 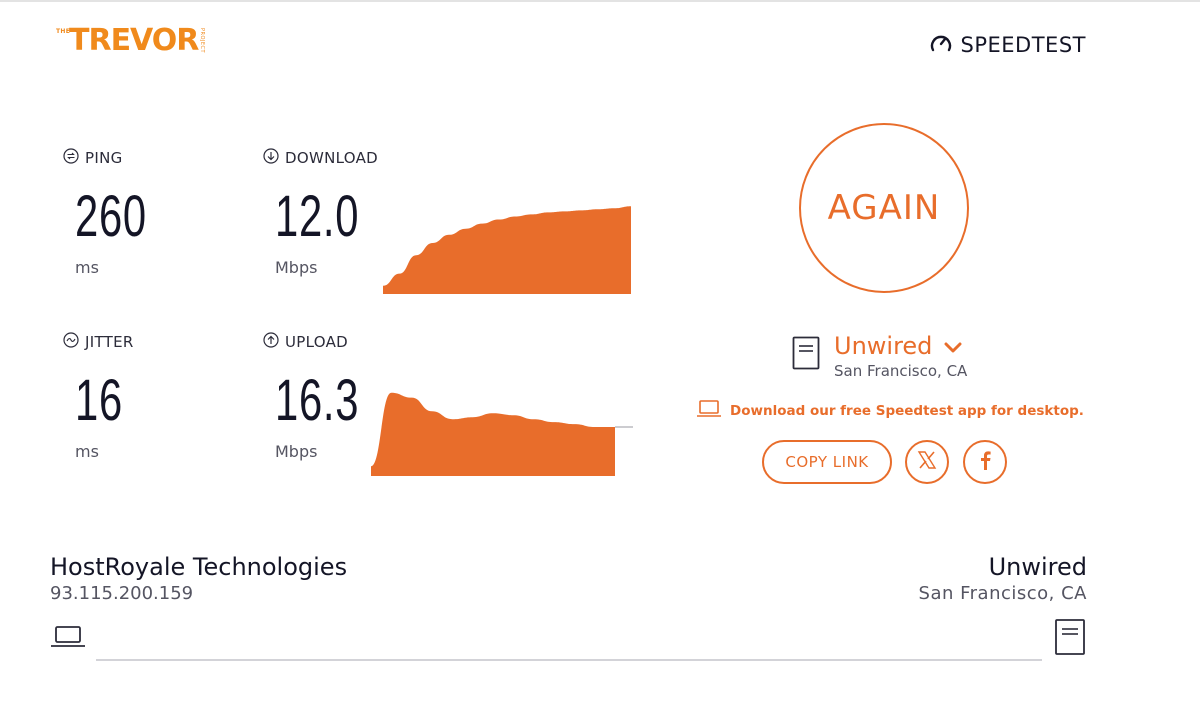 I want to click on host-name: Unwired, so click(x=1037, y=567).